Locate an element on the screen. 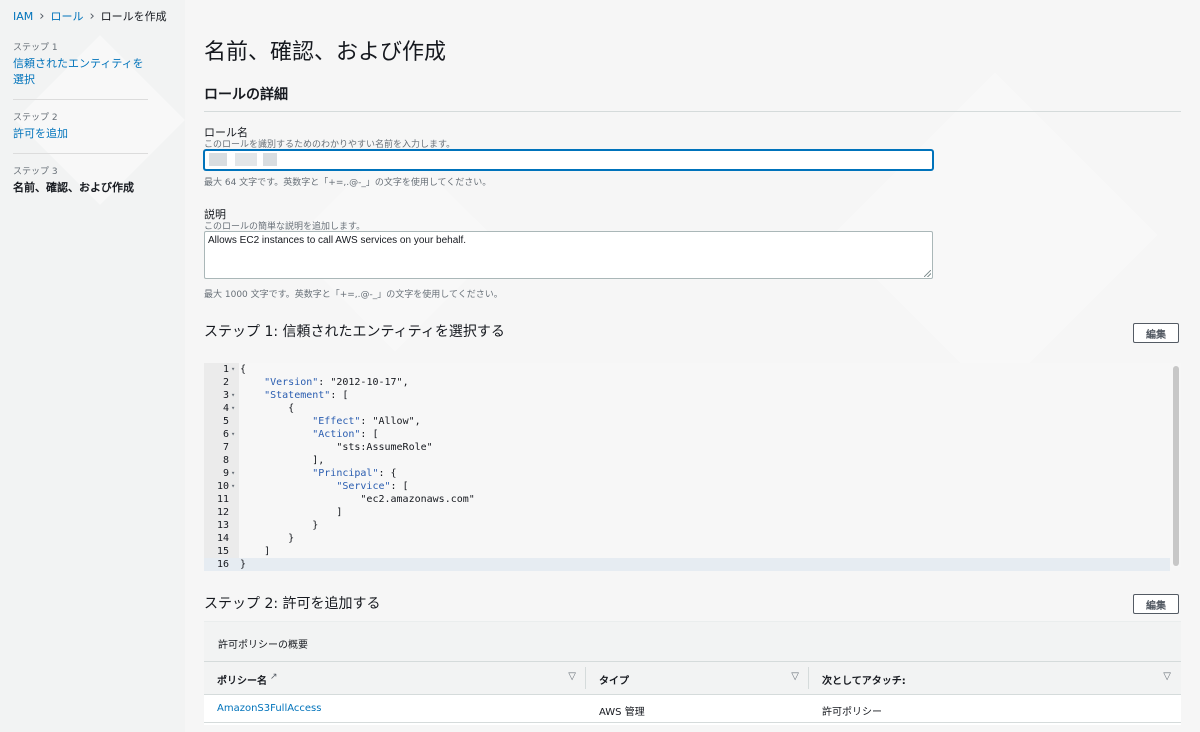  column-header-type: タイプ ▽ is located at coordinates (697, 678).